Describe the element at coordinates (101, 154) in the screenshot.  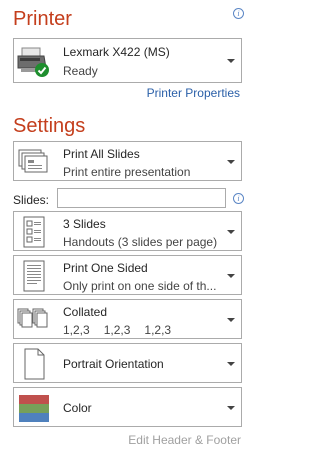
I see `print-range-title: Print All Slides` at that location.